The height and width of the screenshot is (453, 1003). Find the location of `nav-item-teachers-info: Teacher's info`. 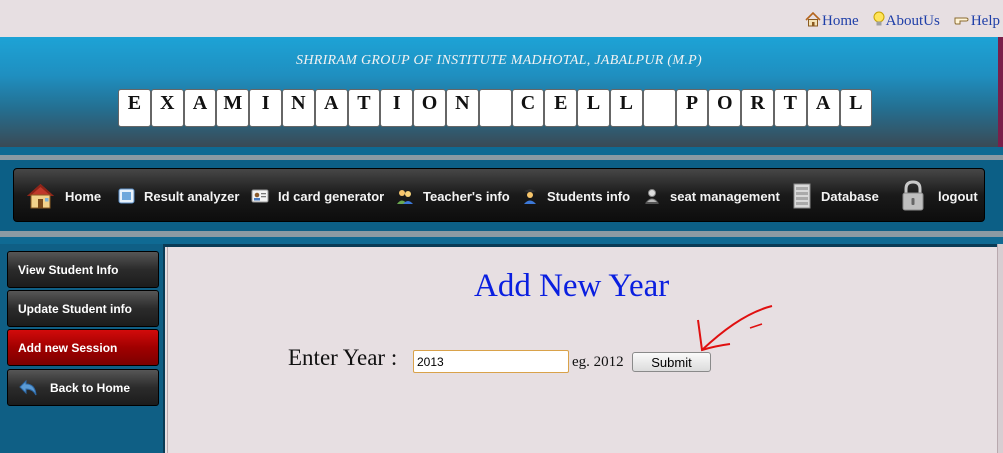

nav-item-teachers-info: Teacher's info is located at coordinates (453, 196).